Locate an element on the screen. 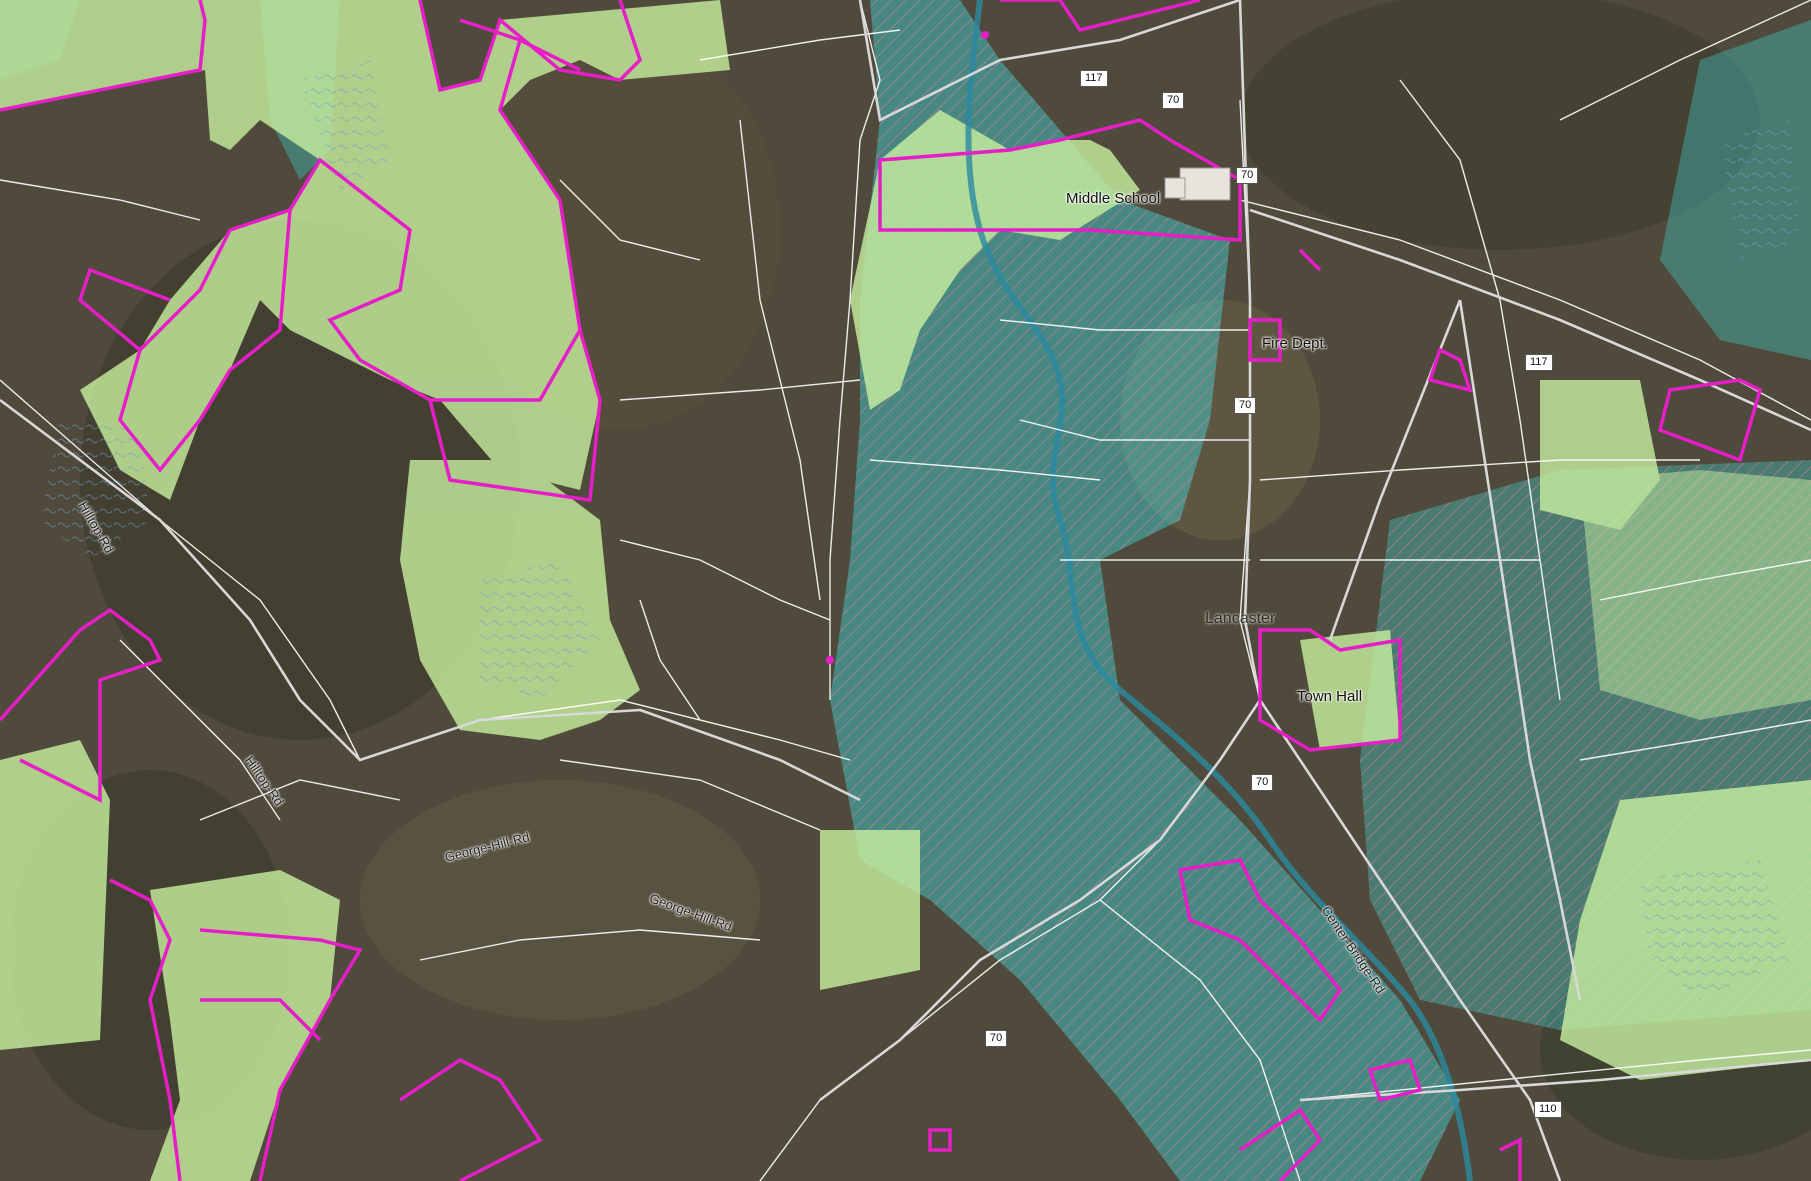 This screenshot has height=1181, width=1811. route-110-shield: 110 is located at coordinates (1548, 1109).